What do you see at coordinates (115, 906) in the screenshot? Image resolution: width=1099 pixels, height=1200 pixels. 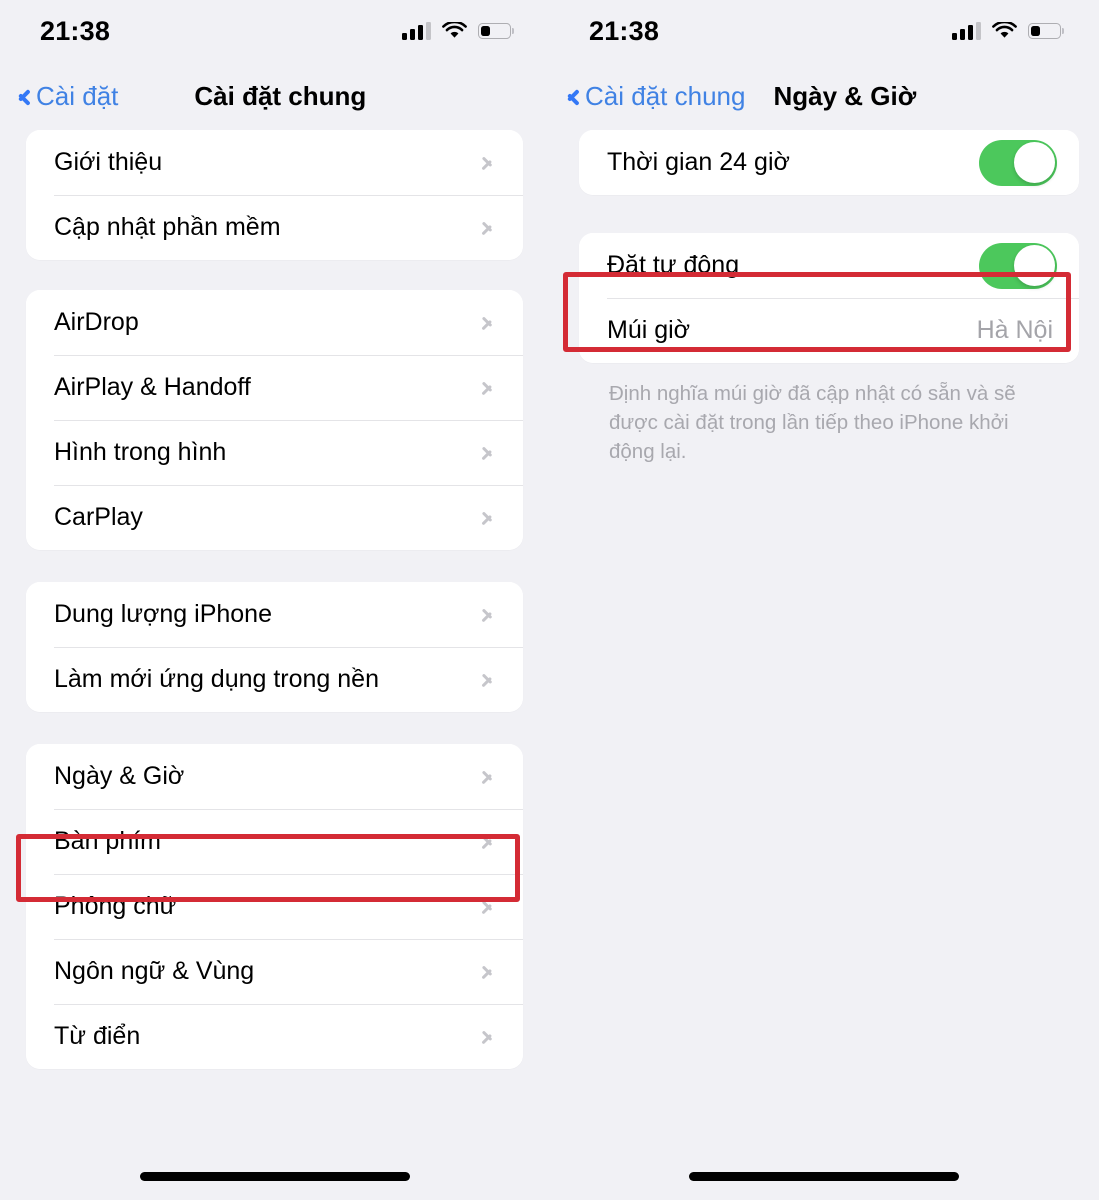 I see `list-item-label: Phông chữ` at bounding box center [115, 906].